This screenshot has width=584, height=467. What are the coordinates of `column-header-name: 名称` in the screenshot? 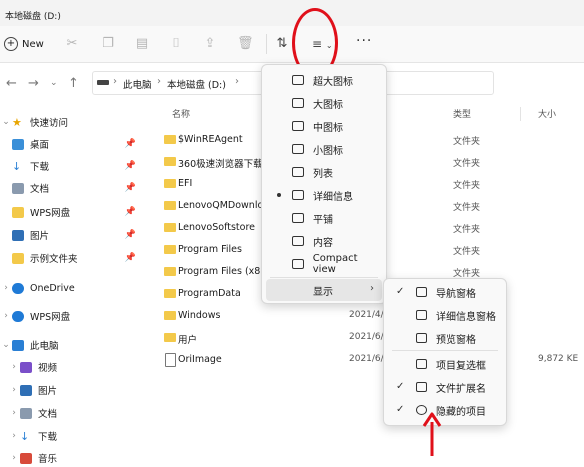 It's located at (181, 113).